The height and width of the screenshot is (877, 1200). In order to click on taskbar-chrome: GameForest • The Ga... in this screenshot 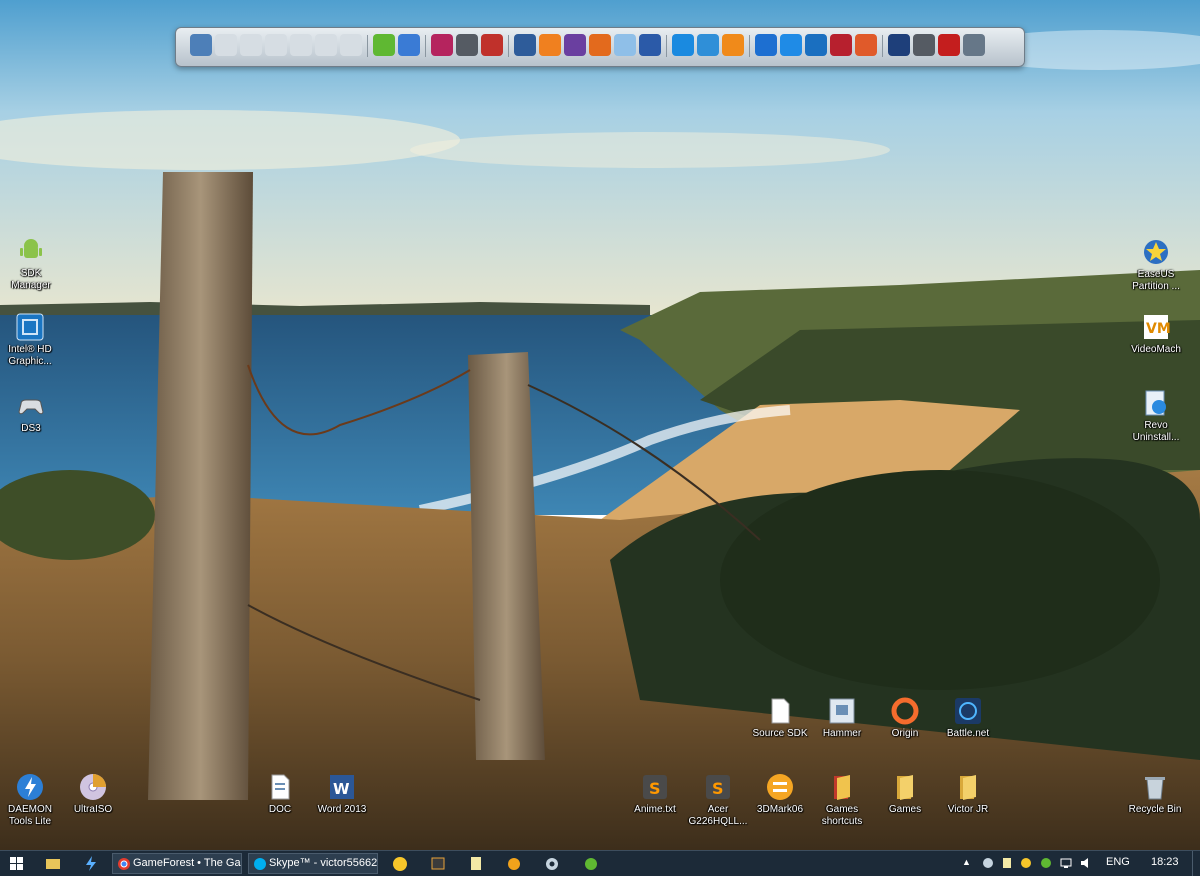, I will do `click(177, 863)`.